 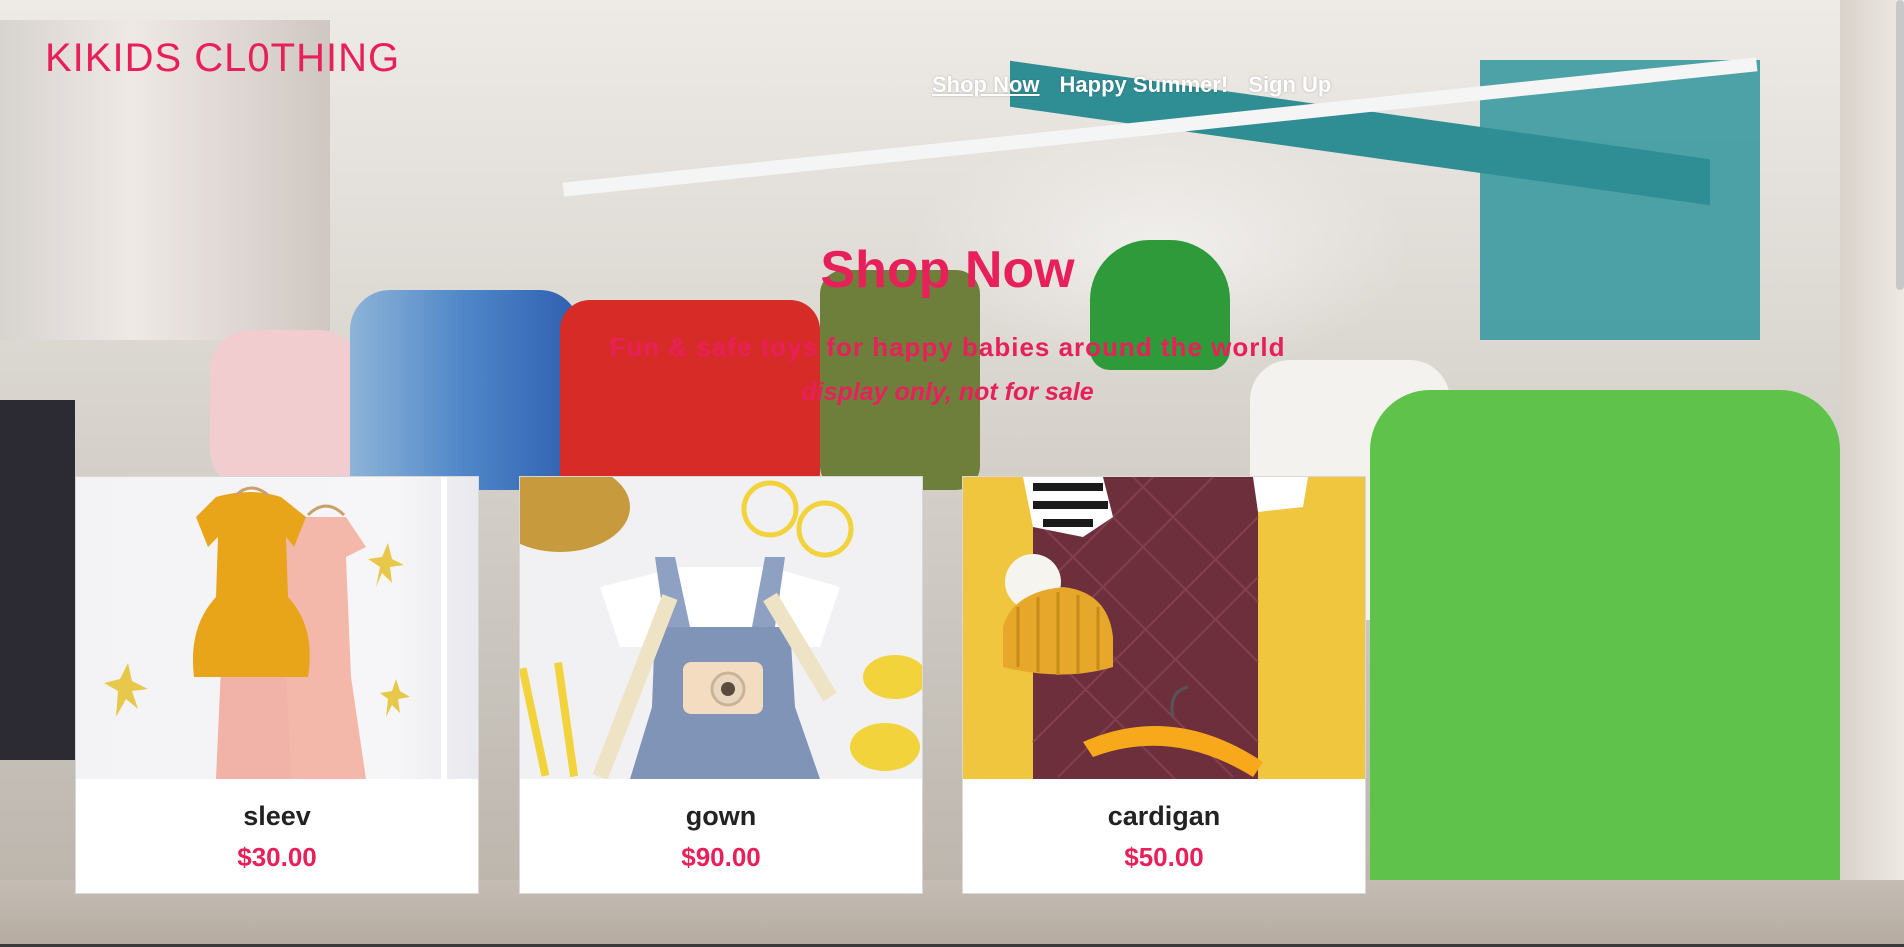 I want to click on nav-link-sign-up: Sign Up, so click(x=1289, y=85).